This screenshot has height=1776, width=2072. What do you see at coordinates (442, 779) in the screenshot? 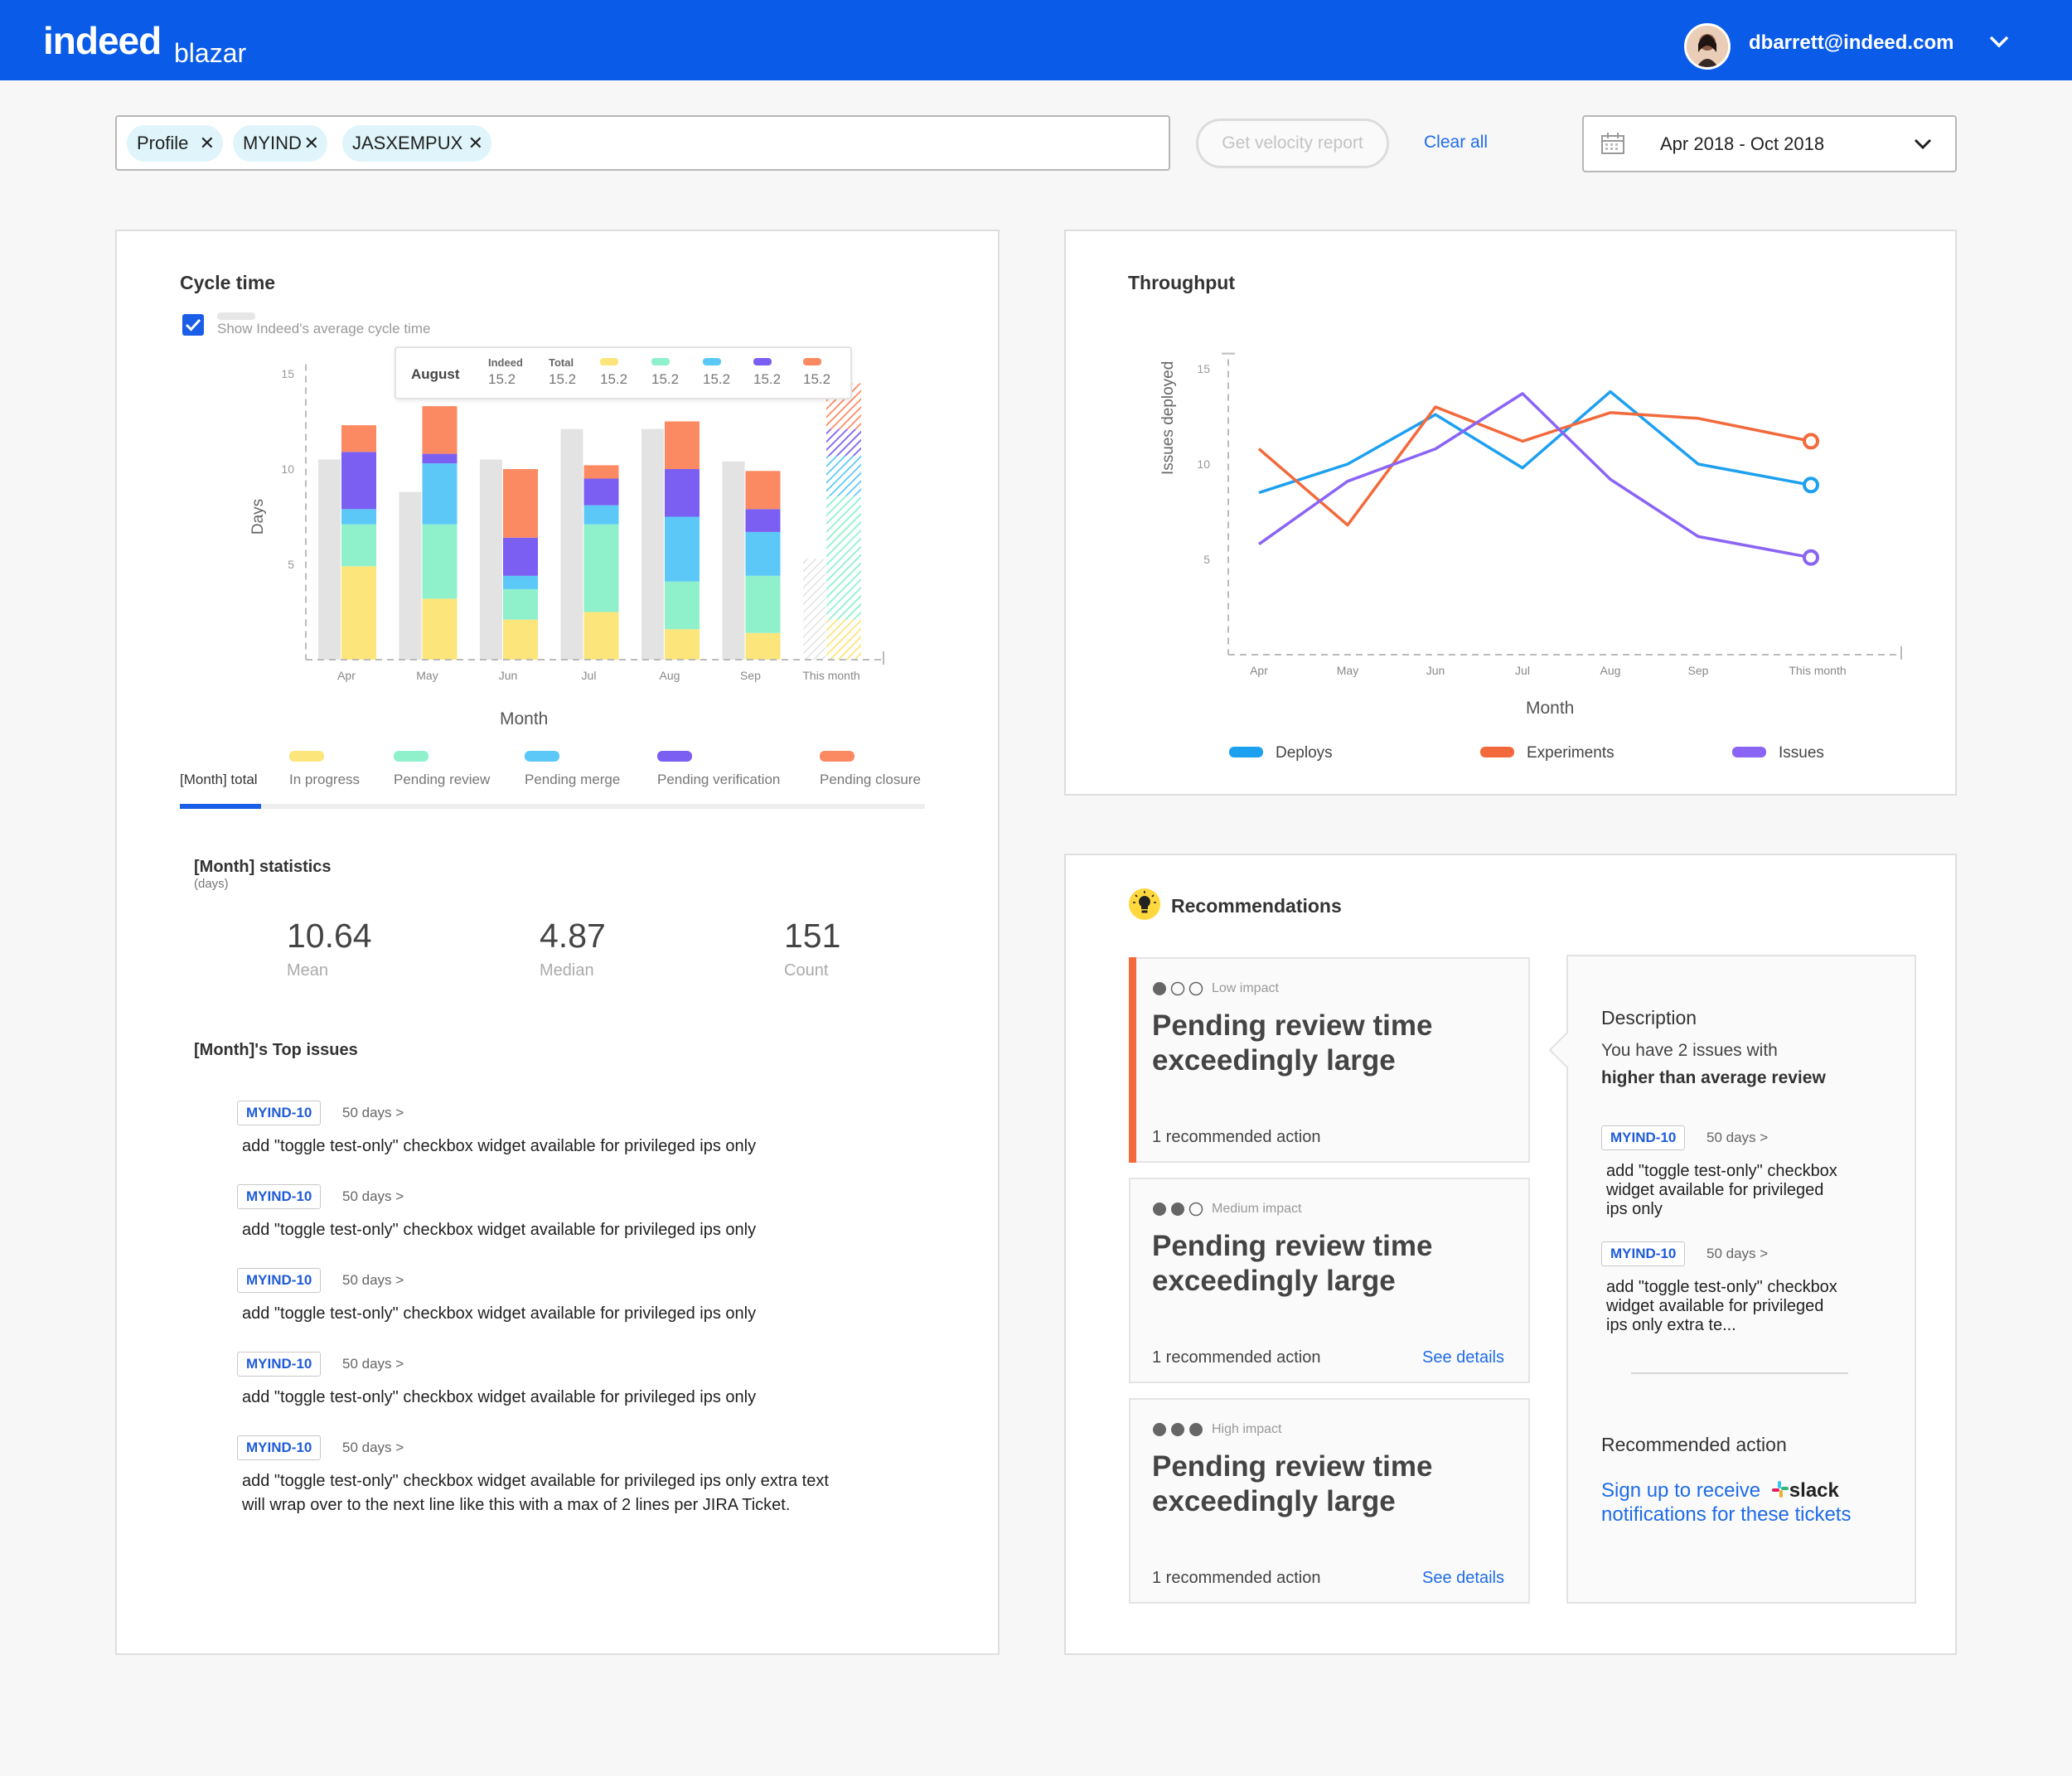
I see `tab-label: Pending review` at bounding box center [442, 779].